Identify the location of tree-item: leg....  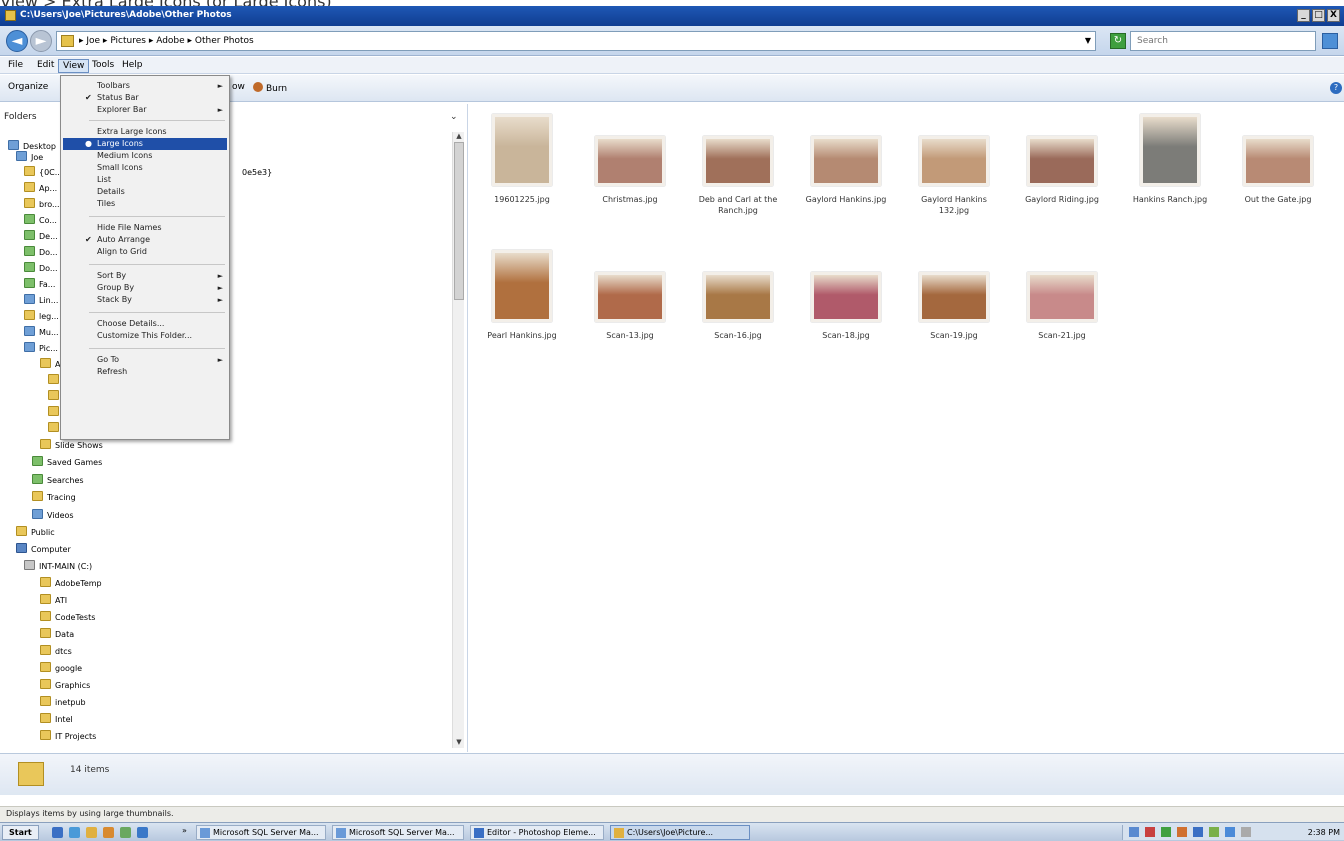
(41, 316).